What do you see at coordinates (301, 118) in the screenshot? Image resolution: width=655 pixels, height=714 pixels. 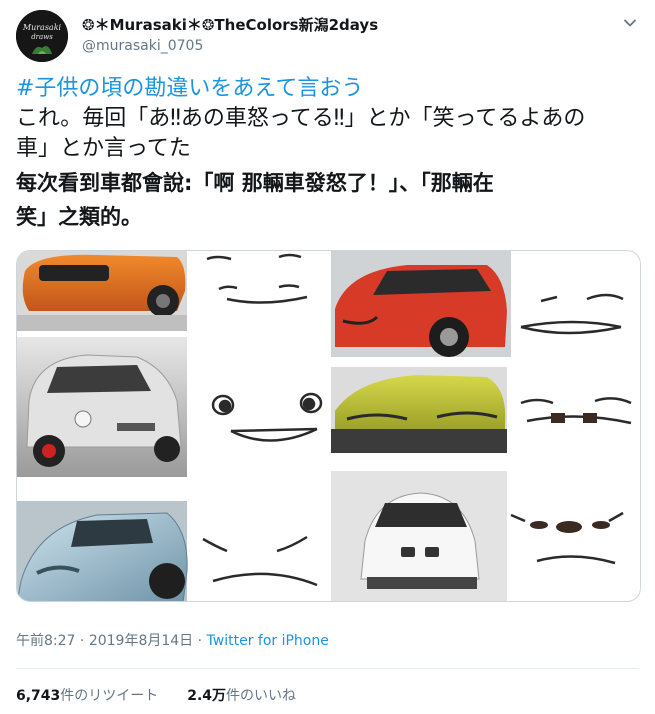 I see `tweet-line-1: これ。毎回「あ‼あの車怒ってる‼」とか「笑ってるよあの` at bounding box center [301, 118].